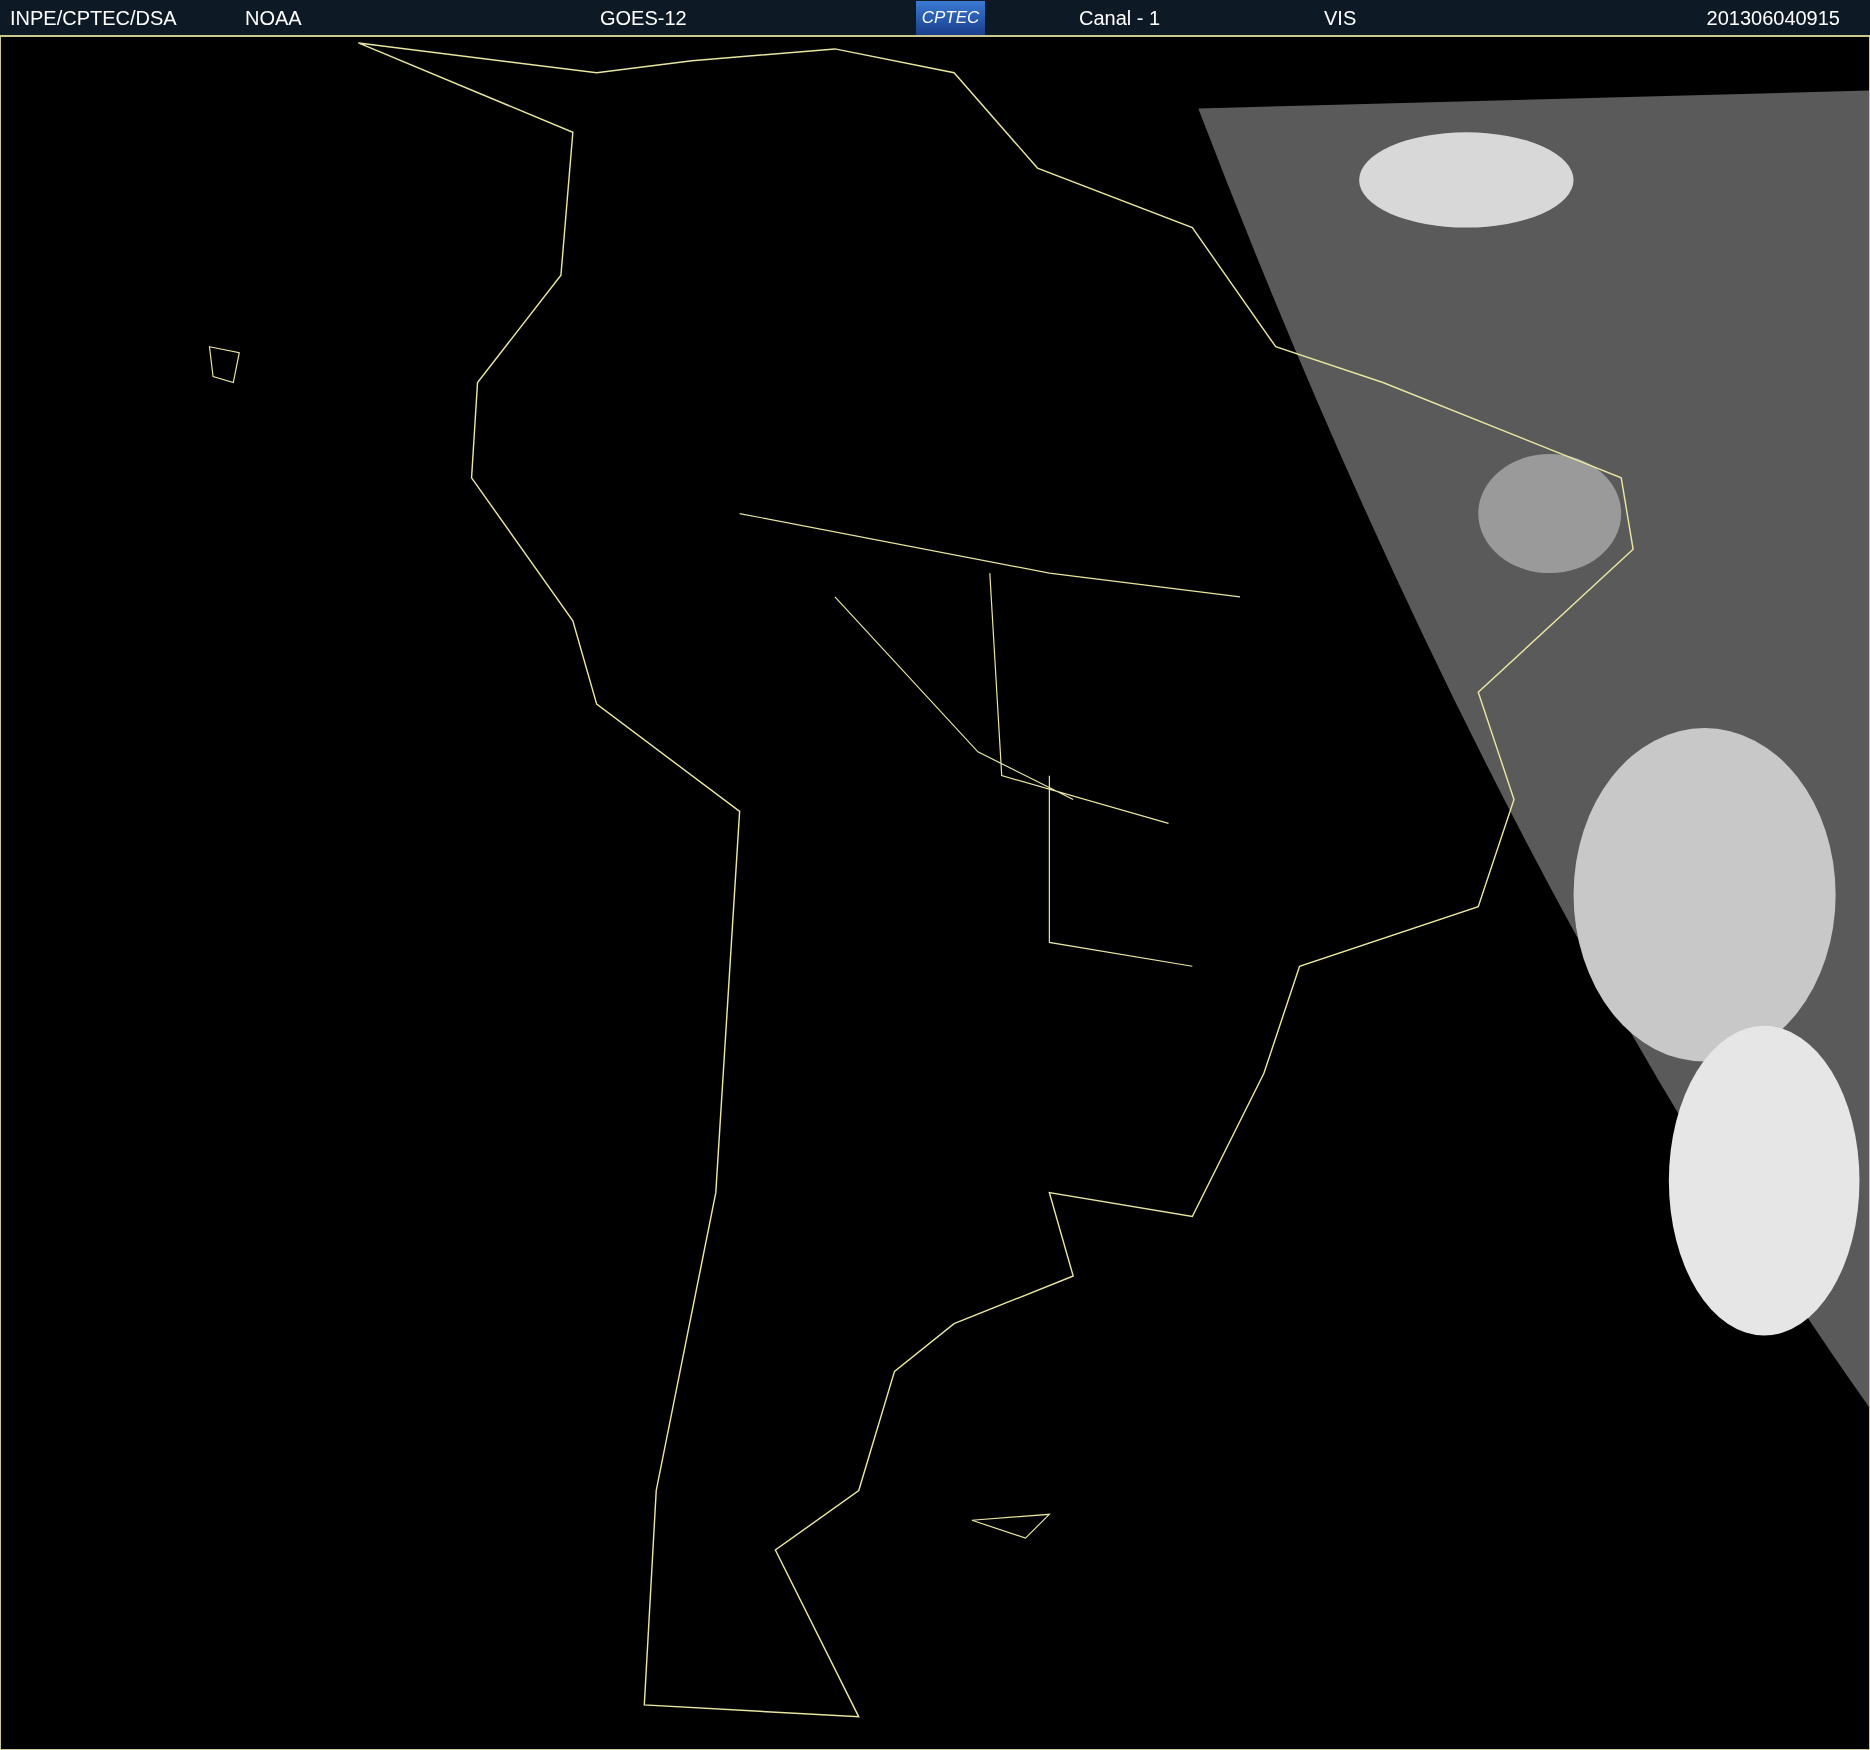 The width and height of the screenshot is (1870, 1750). What do you see at coordinates (274, 18) in the screenshot?
I see `agency-label: NOAA` at bounding box center [274, 18].